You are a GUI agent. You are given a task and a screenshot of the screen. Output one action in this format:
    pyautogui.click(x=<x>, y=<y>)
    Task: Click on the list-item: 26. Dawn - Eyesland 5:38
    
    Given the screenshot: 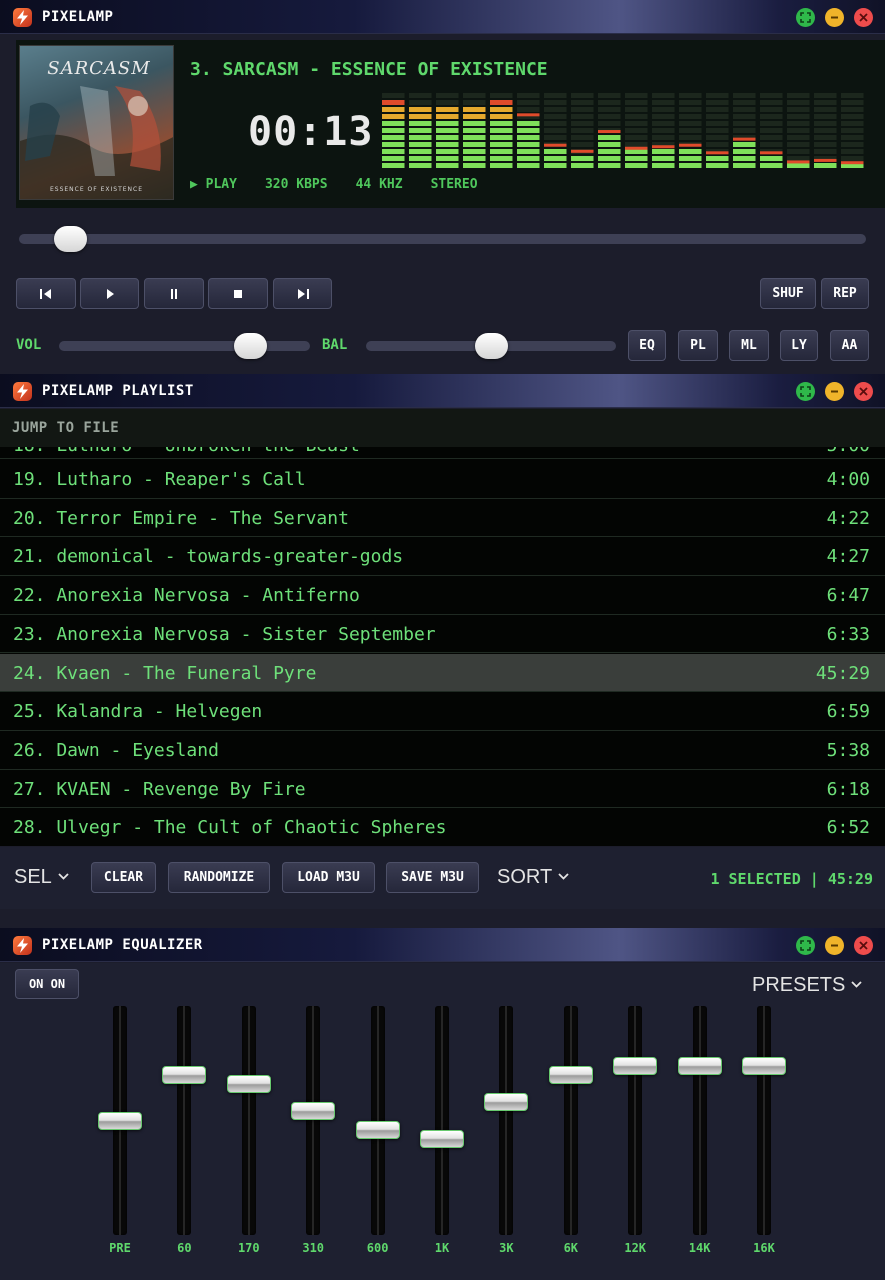 What is the action you would take?
    pyautogui.click(x=442, y=750)
    